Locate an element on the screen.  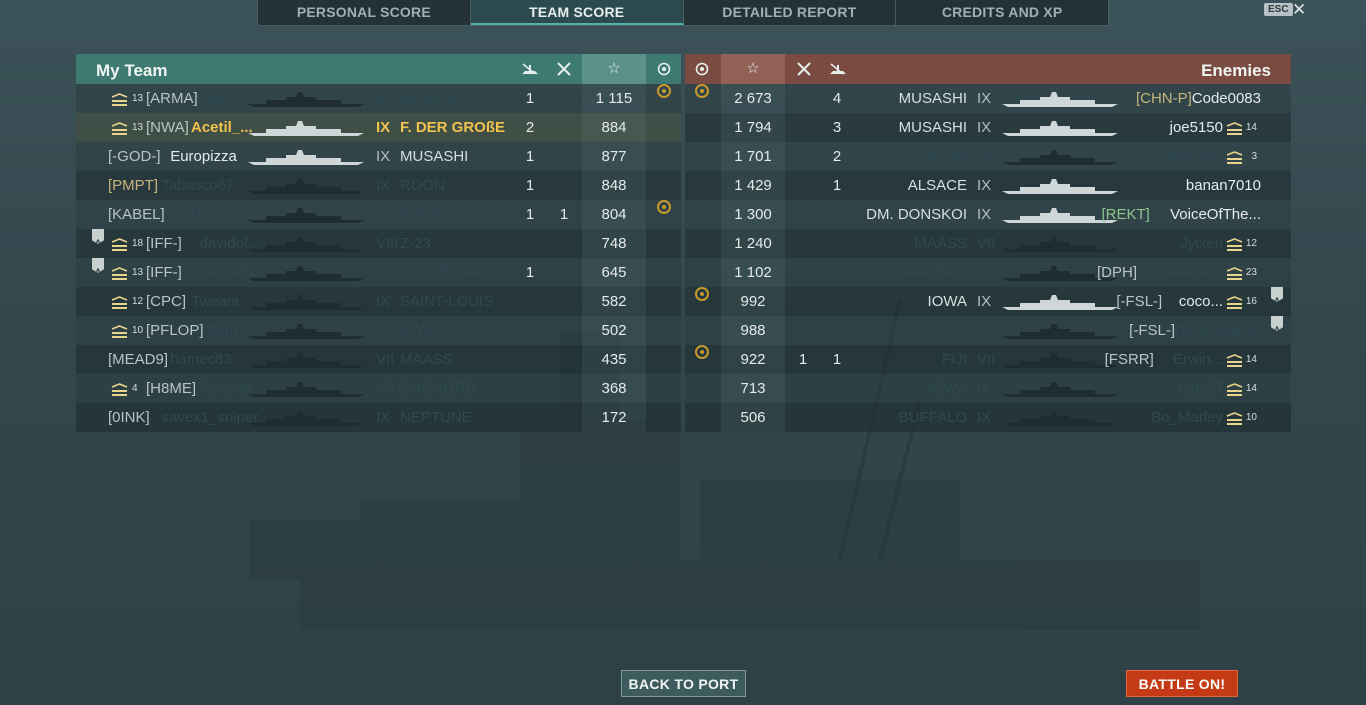
player-row: A 13 [IFF-] sensei66 VIII CLEVELAND 1 645 is located at coordinates (378, 272).